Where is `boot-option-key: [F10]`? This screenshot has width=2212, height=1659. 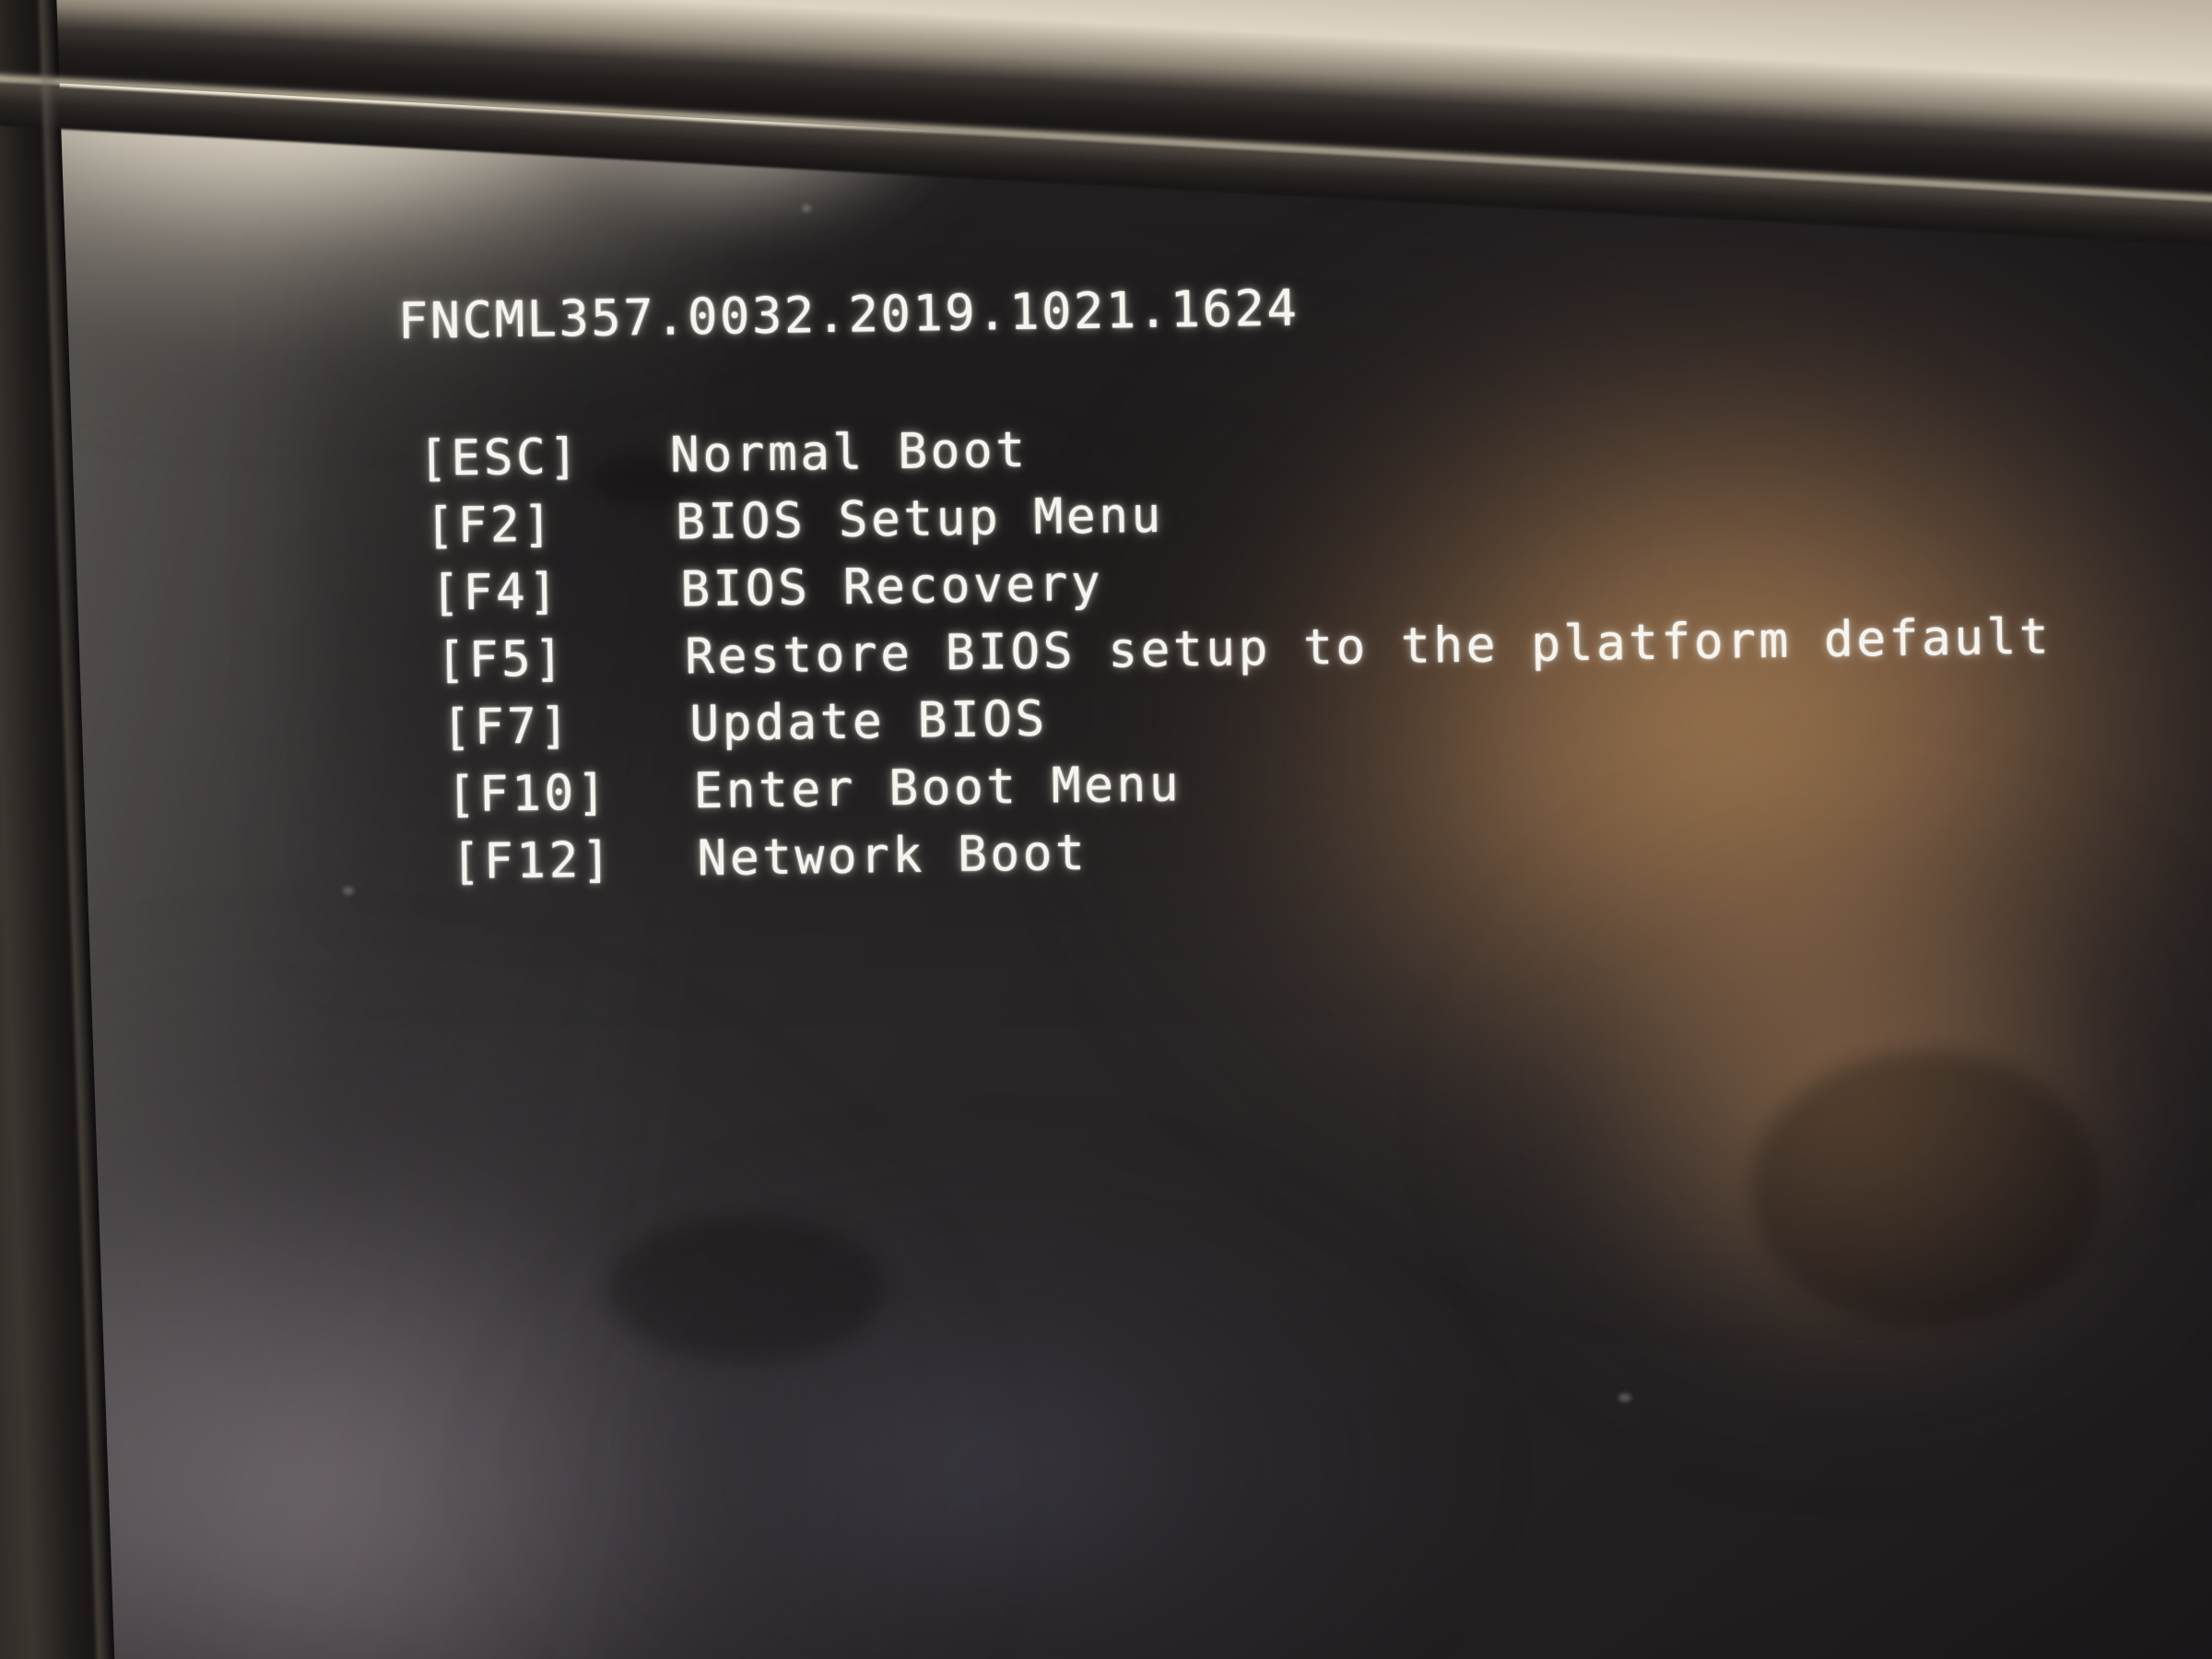 boot-option-key: [F10] is located at coordinates (528, 794).